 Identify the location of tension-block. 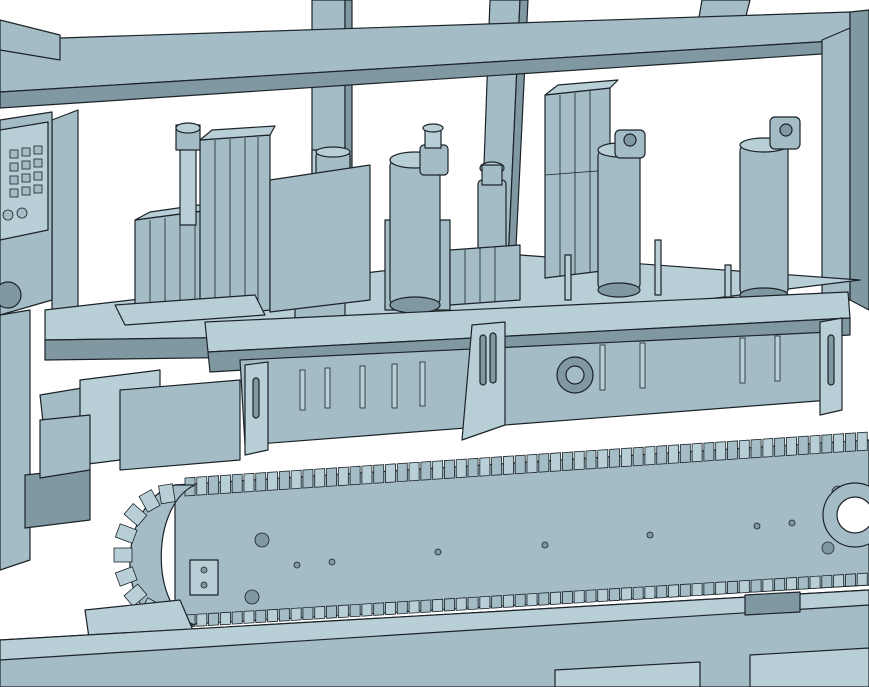
(204, 577).